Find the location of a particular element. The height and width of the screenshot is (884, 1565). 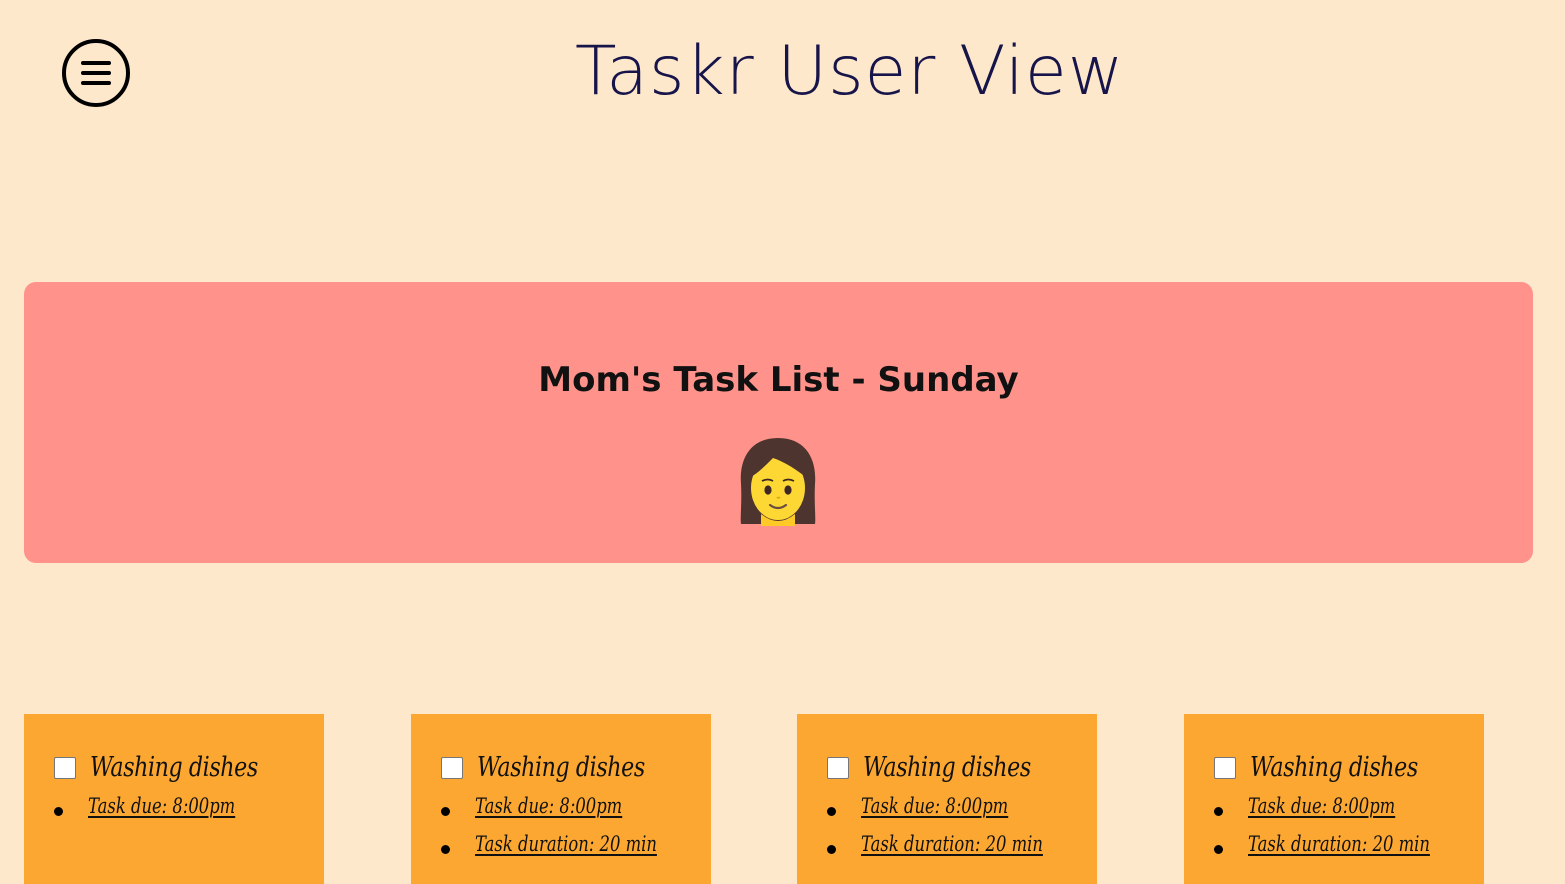

task-card: Washing dishes Task due: 8:00pm is located at coordinates (174, 799).